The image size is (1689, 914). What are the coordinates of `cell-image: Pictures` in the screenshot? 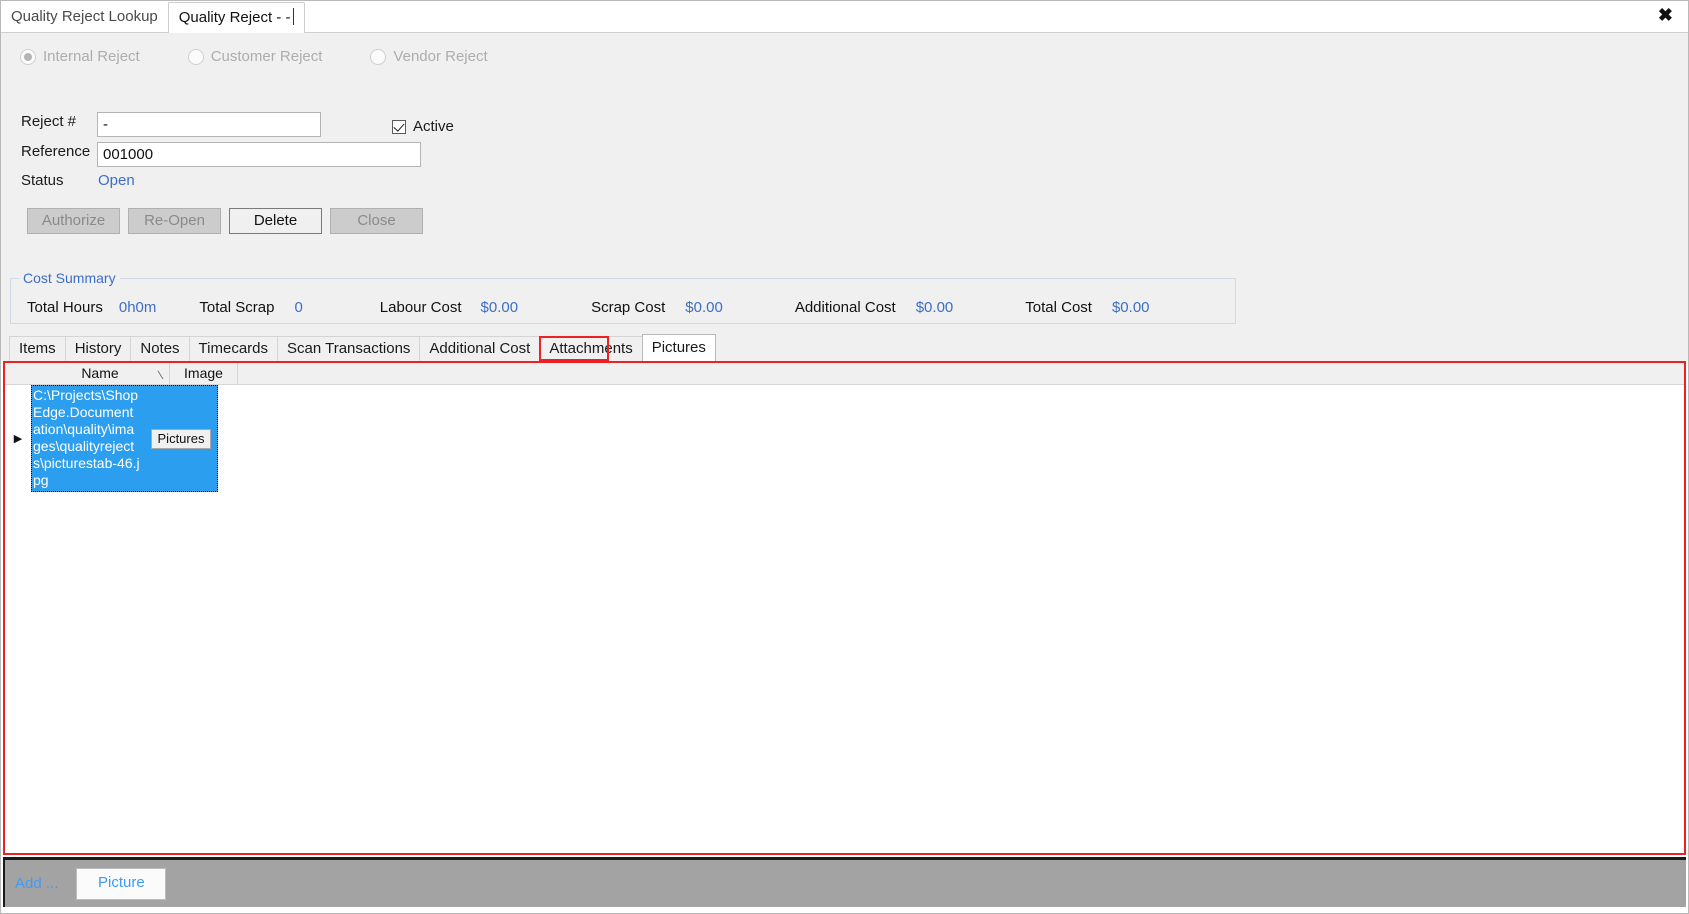 It's located at (181, 438).